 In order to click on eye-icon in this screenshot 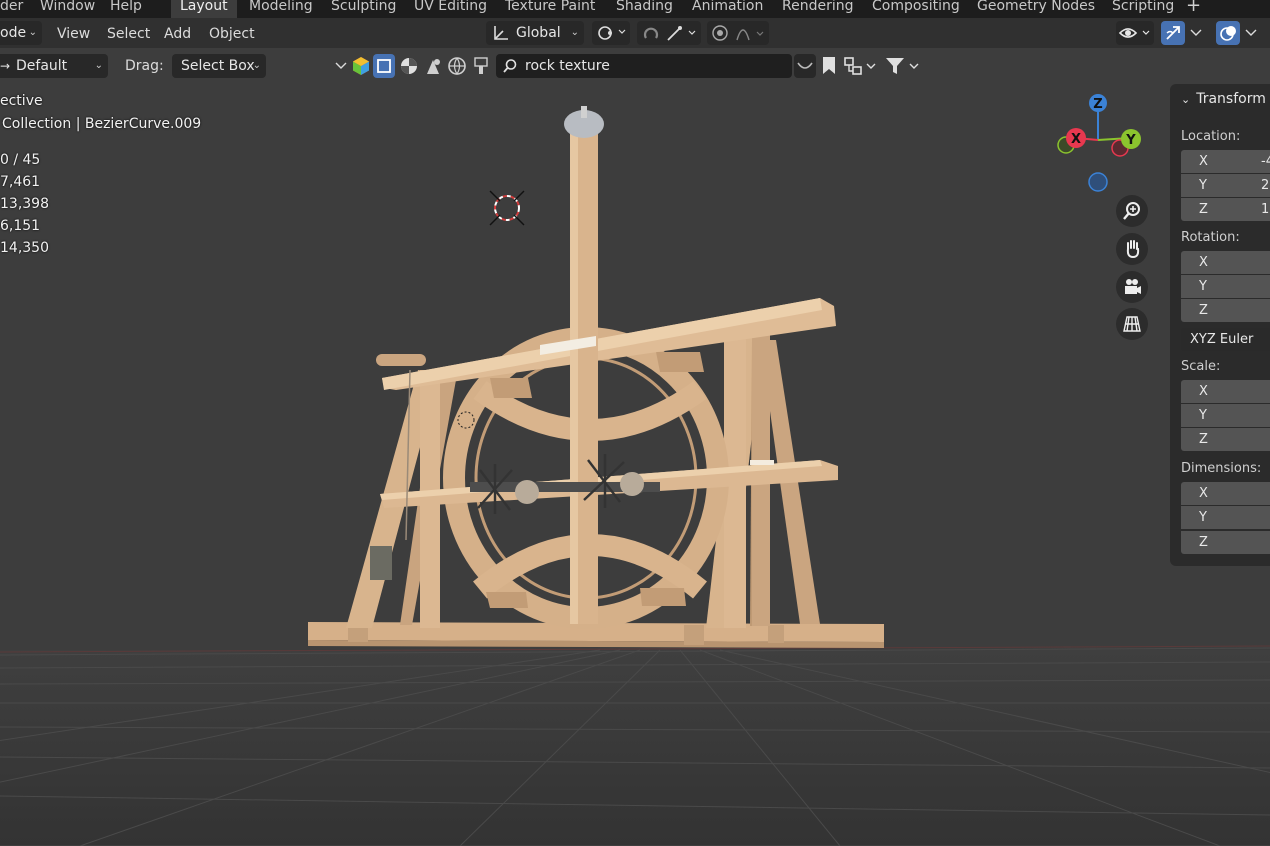, I will do `click(1134, 33)`.